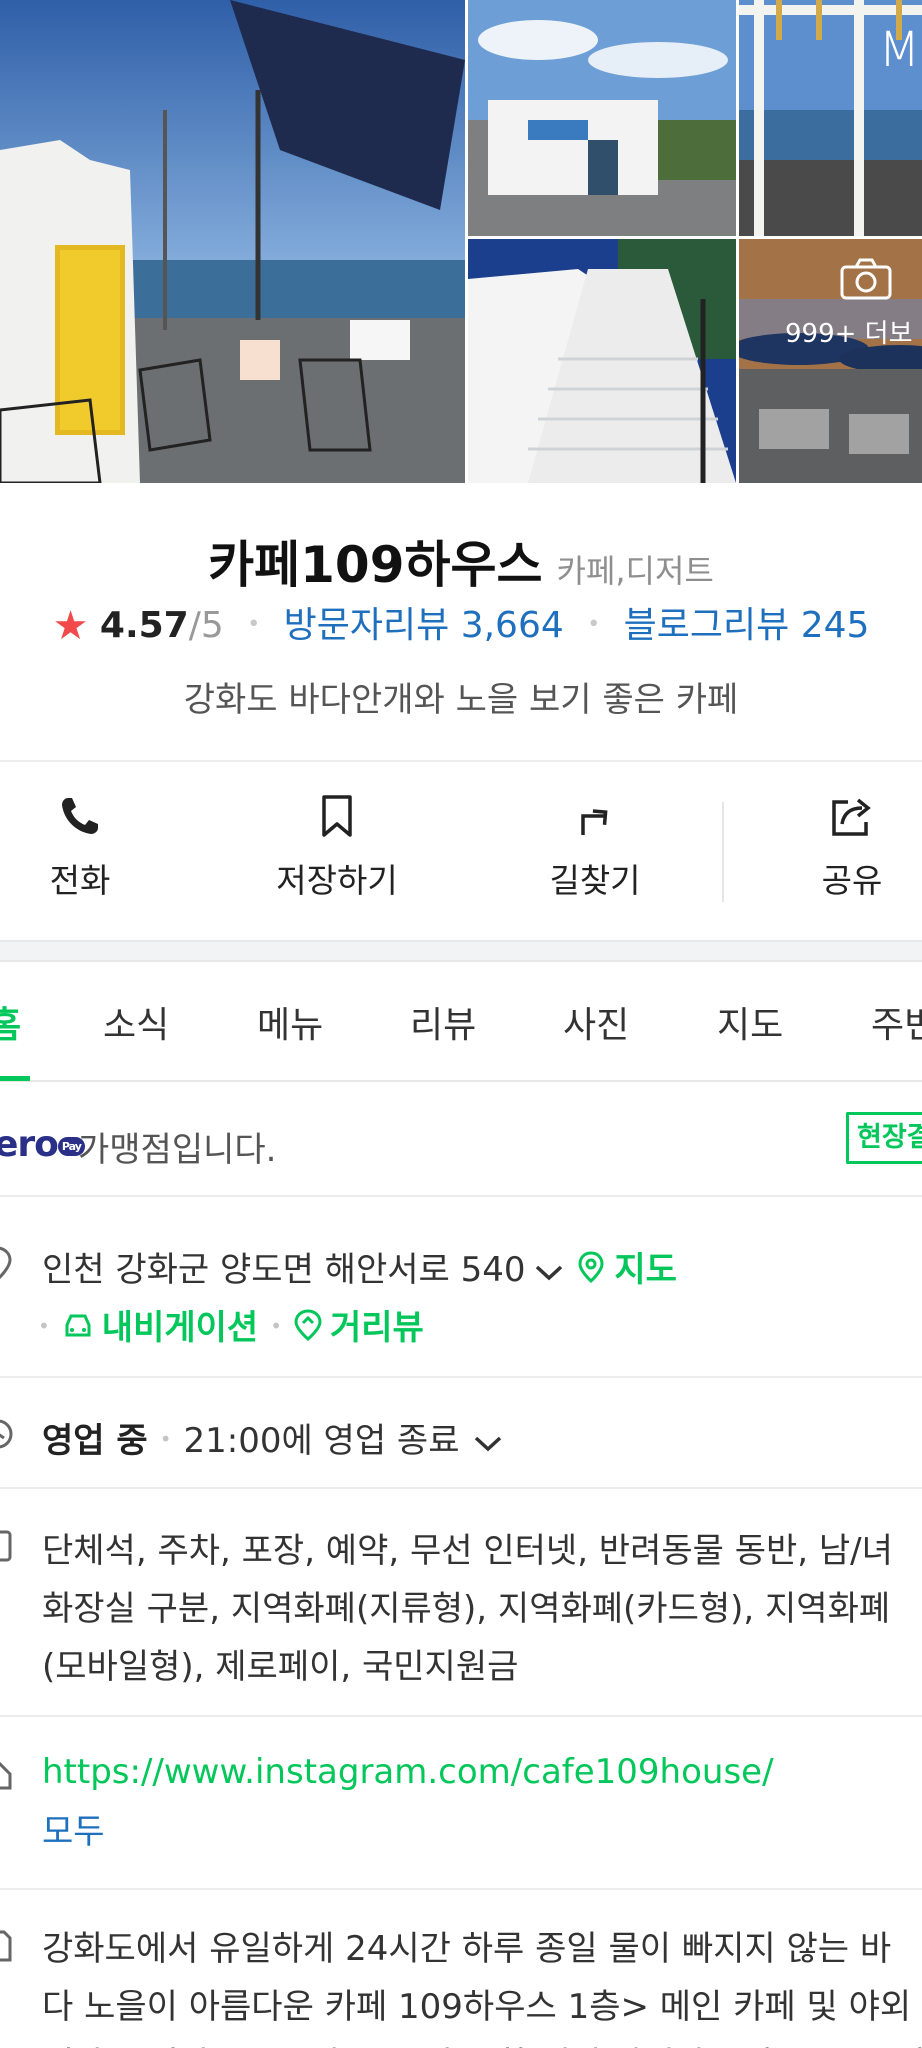  I want to click on stats-row: ★ 4.57/5 • 방문자리뷰 3,664 • 블로그리뷰 245, so click(461, 622).